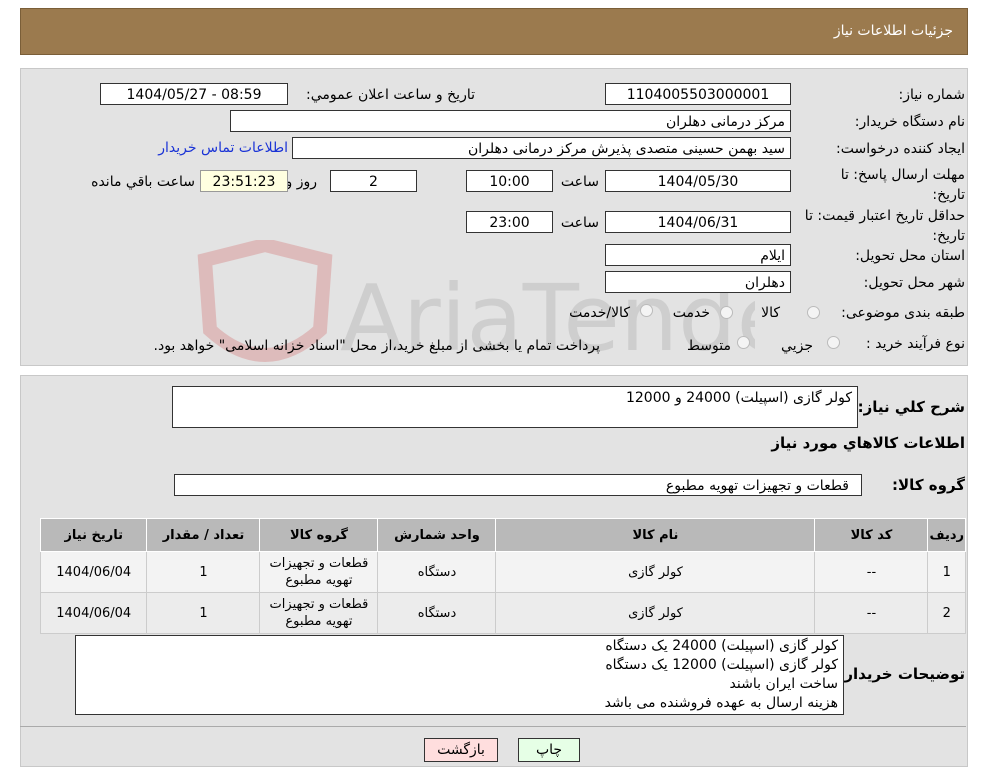 This screenshot has height=783, width=985. Describe the element at coordinates (915, 344) in the screenshot. I see `process-label: نوع فرآيند خريد :` at that location.